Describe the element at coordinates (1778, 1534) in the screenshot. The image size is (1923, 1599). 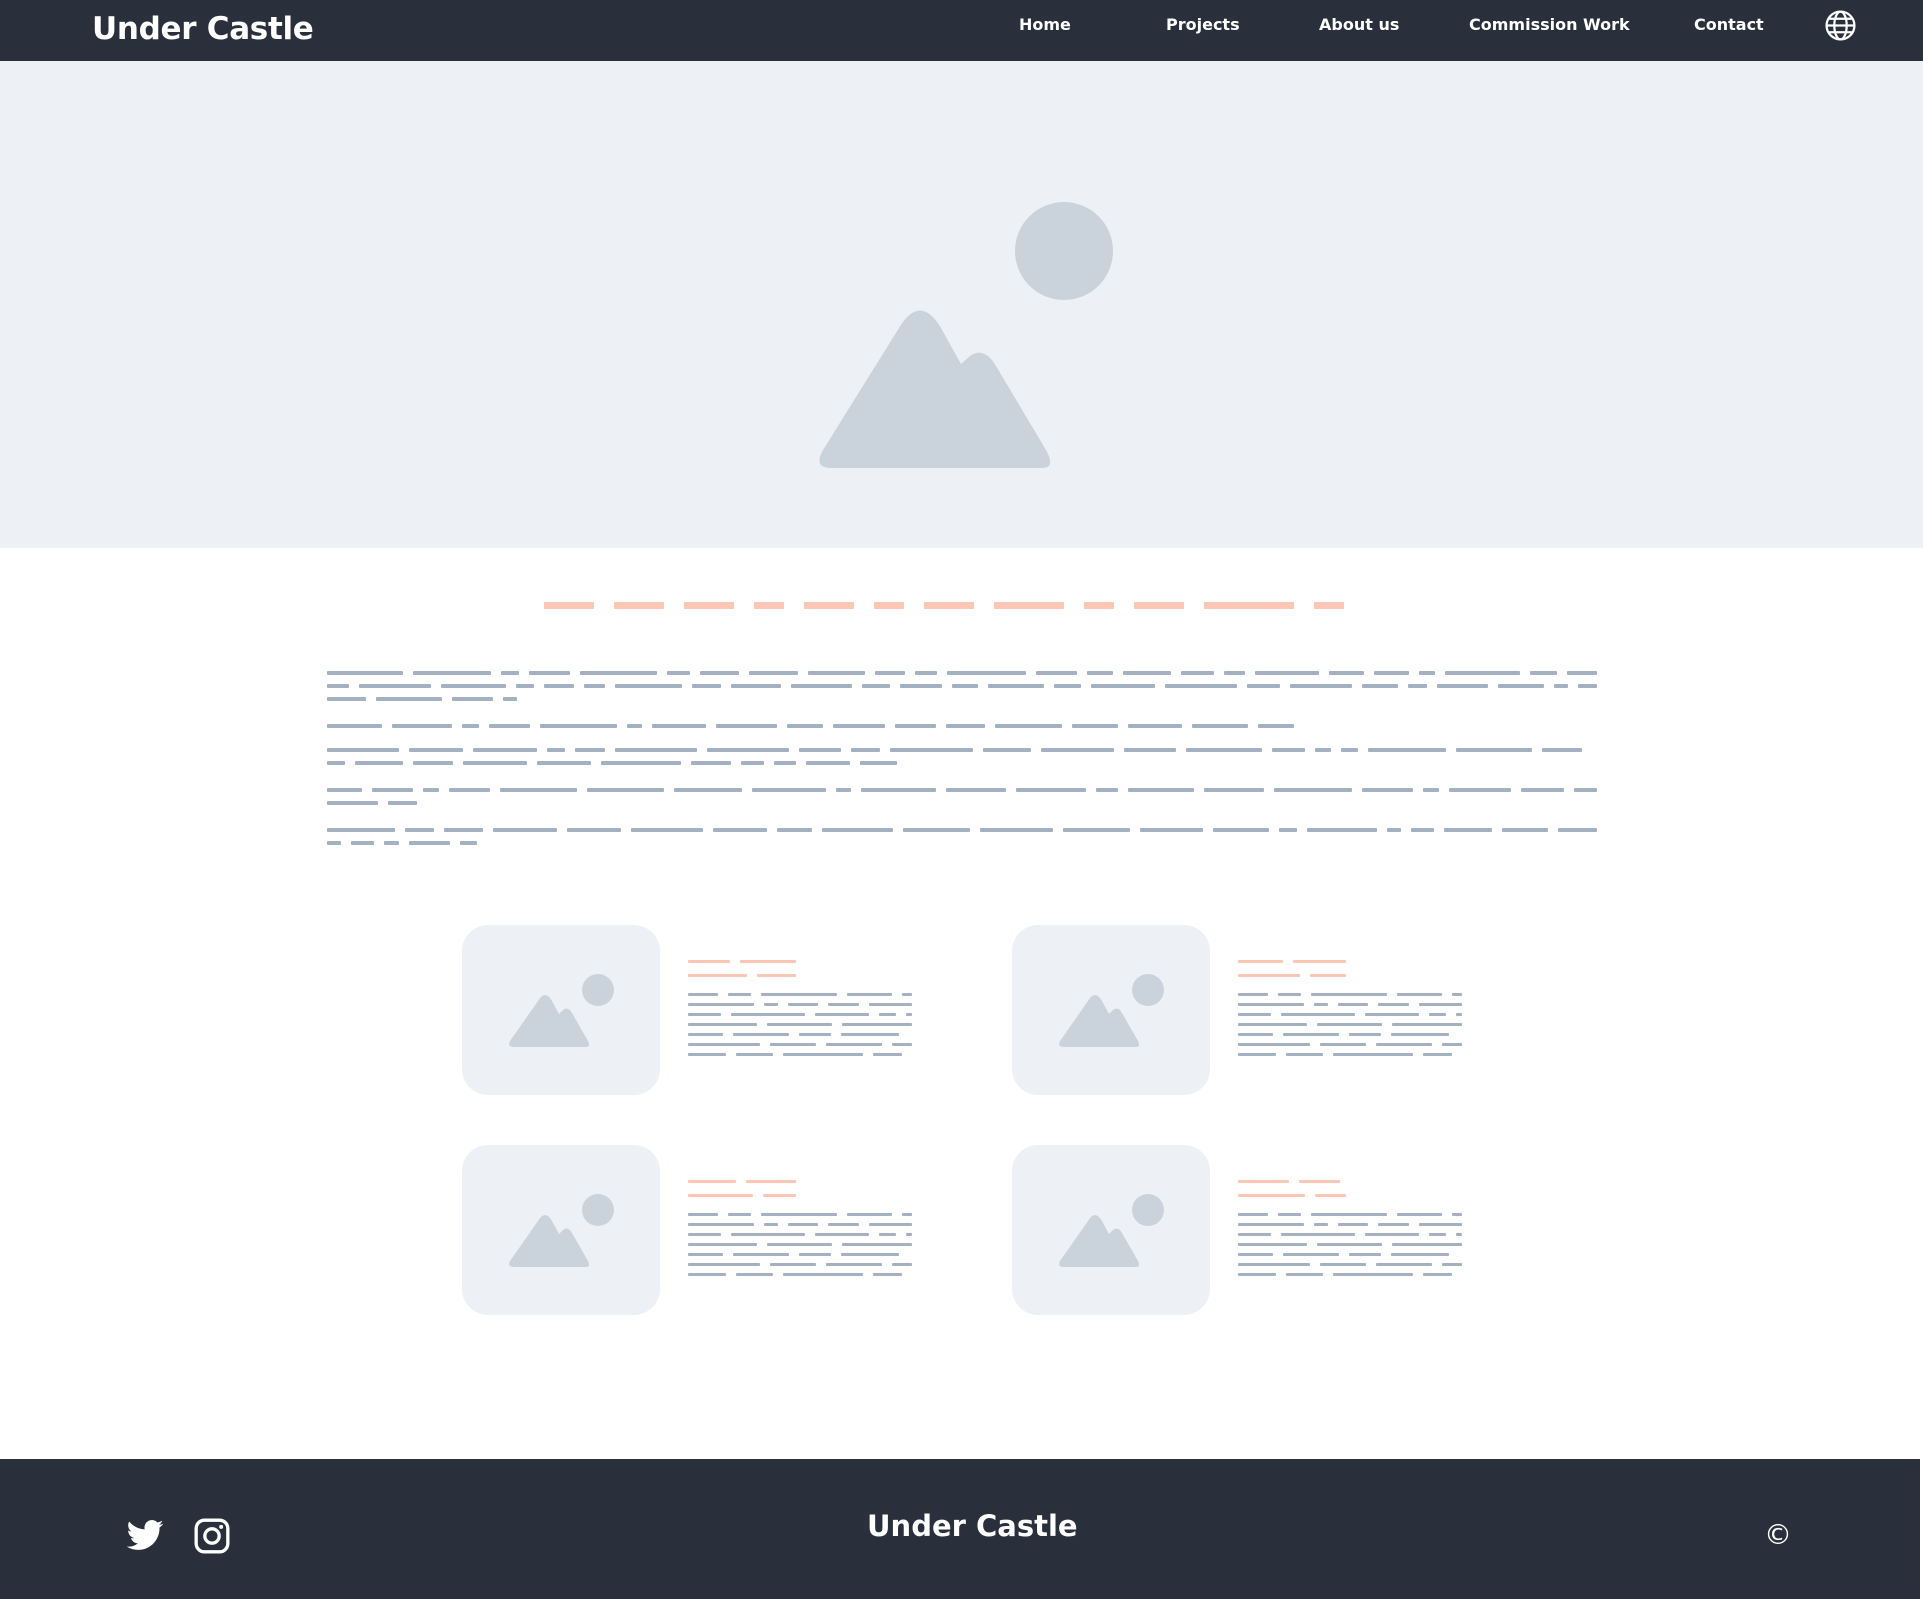
I see `copyright-symbol: ©` at that location.